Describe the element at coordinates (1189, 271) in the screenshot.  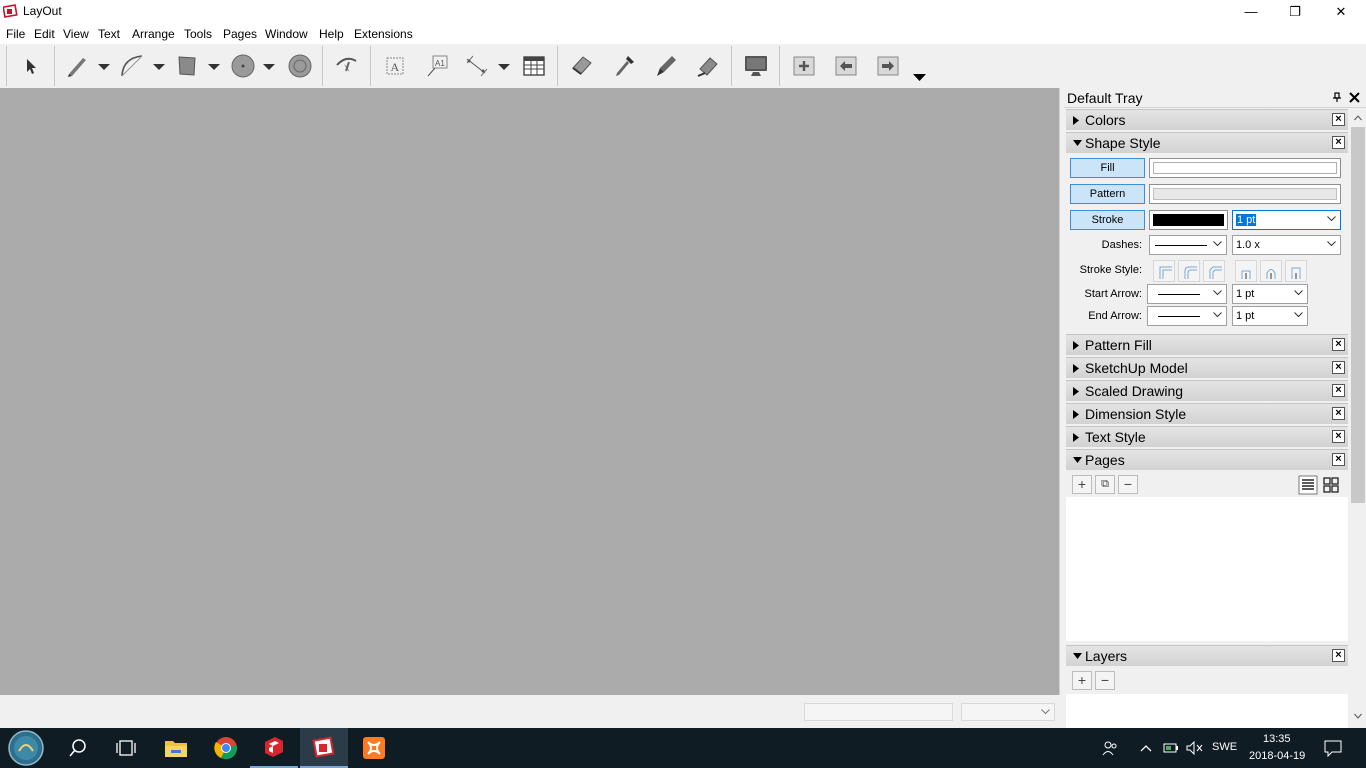
I see `round-join-button` at that location.